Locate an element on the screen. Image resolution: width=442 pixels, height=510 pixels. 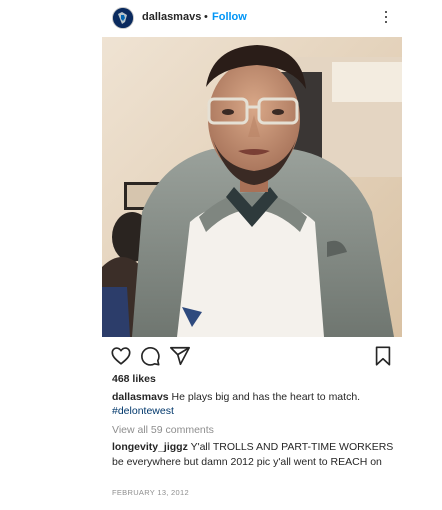
comment-username: longevity_jiggz is located at coordinates (150, 447).